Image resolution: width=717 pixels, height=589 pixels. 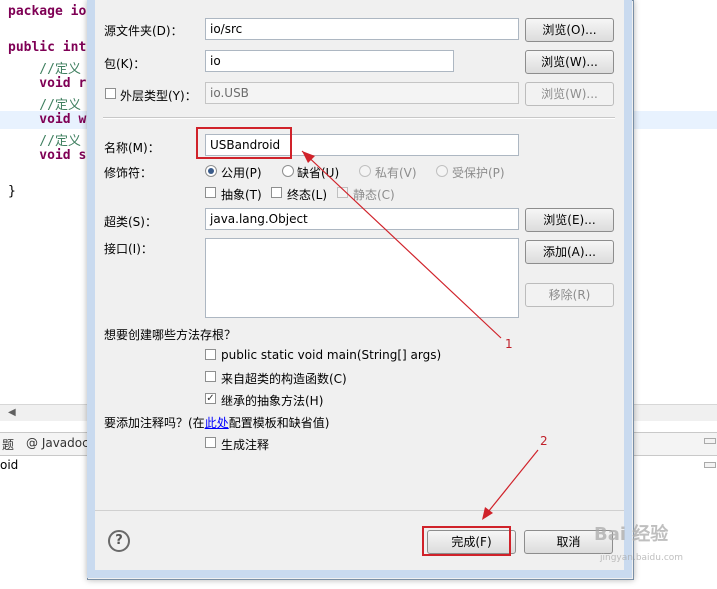 What do you see at coordinates (631, 534) in the screenshot?
I see `watermark: Bai 经验` at bounding box center [631, 534].